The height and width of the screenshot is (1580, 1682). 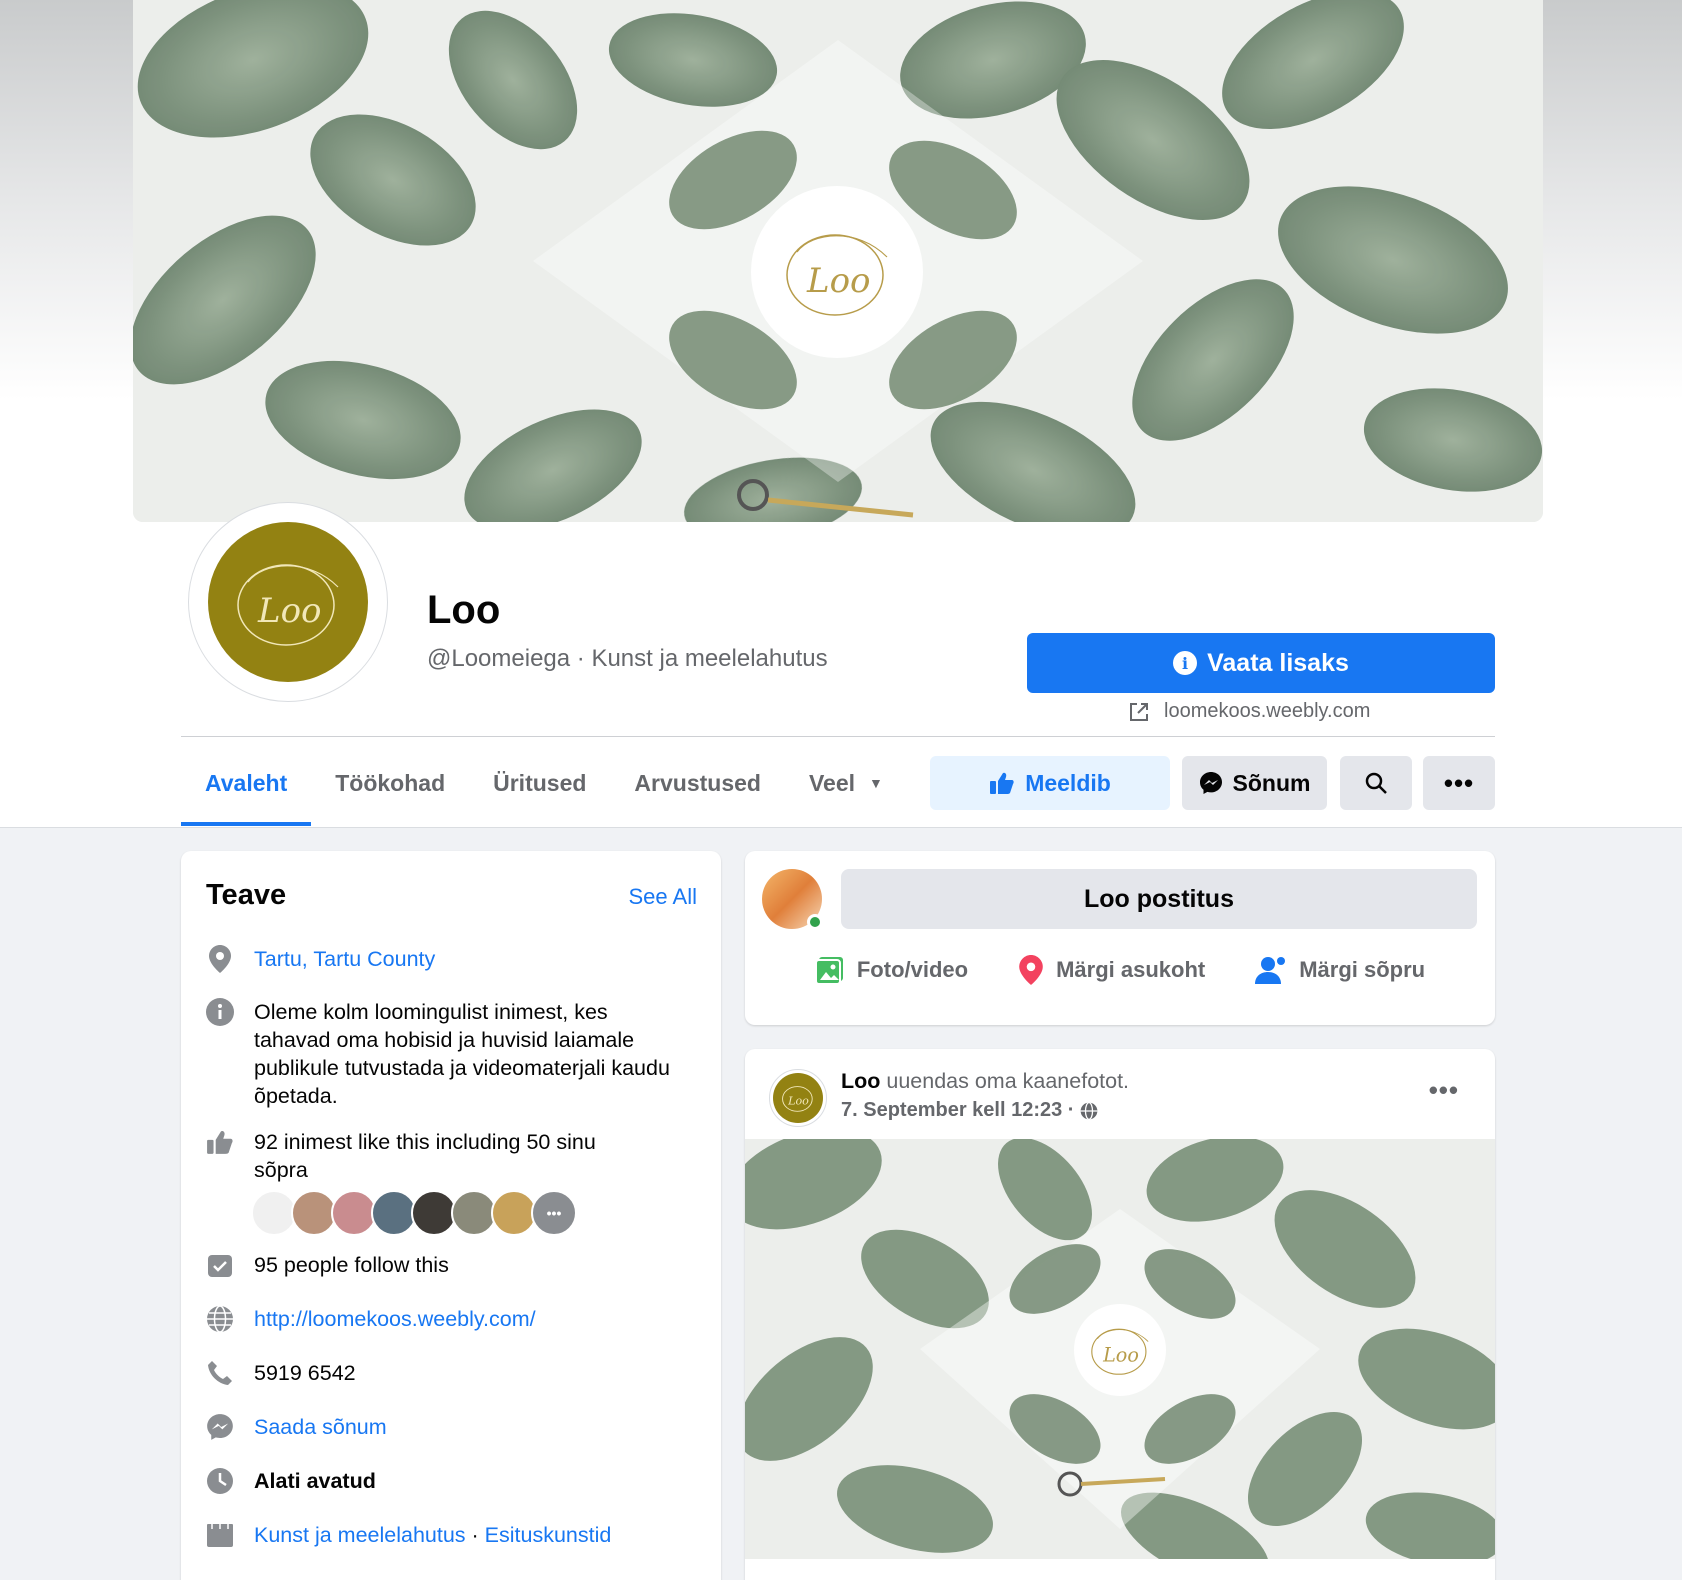 What do you see at coordinates (548, 1535) in the screenshot?
I see `category-link-performing: Esituskunstid` at bounding box center [548, 1535].